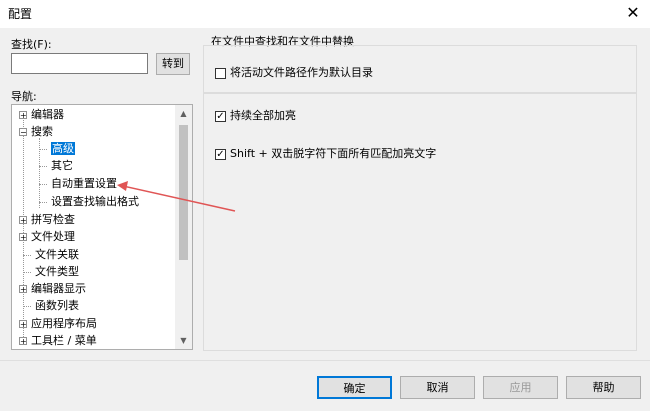  I want to click on arrow-line, so click(179, 198).